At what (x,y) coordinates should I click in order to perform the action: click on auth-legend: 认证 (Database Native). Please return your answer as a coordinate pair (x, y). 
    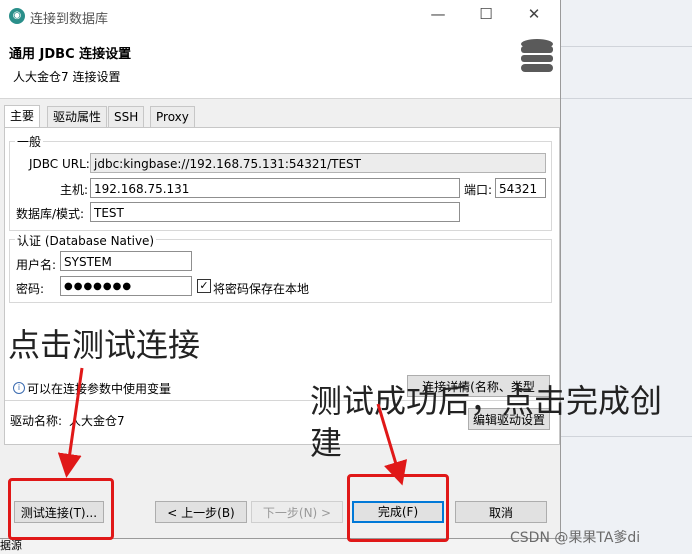
    Looking at the image, I should click on (86, 240).